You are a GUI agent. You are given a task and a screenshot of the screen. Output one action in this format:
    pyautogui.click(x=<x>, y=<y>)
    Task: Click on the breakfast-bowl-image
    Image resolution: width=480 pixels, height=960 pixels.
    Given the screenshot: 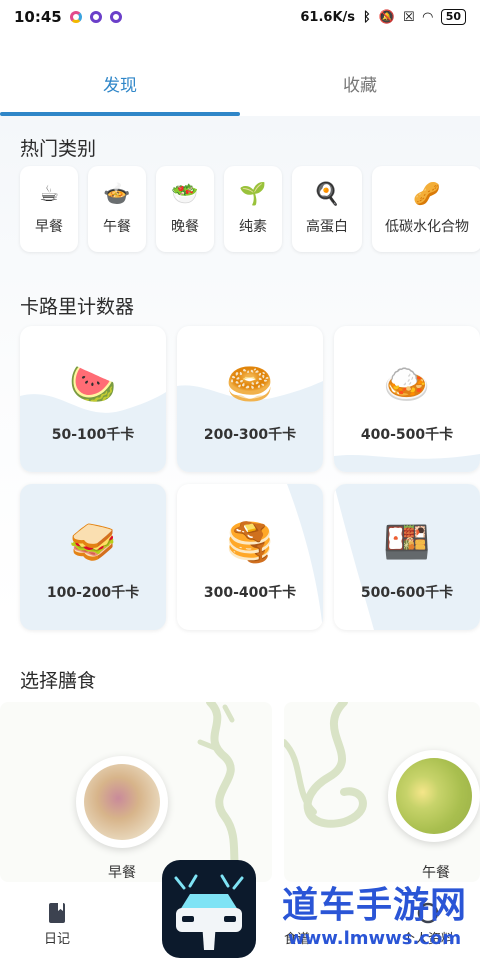 What is the action you would take?
    pyautogui.click(x=122, y=802)
    